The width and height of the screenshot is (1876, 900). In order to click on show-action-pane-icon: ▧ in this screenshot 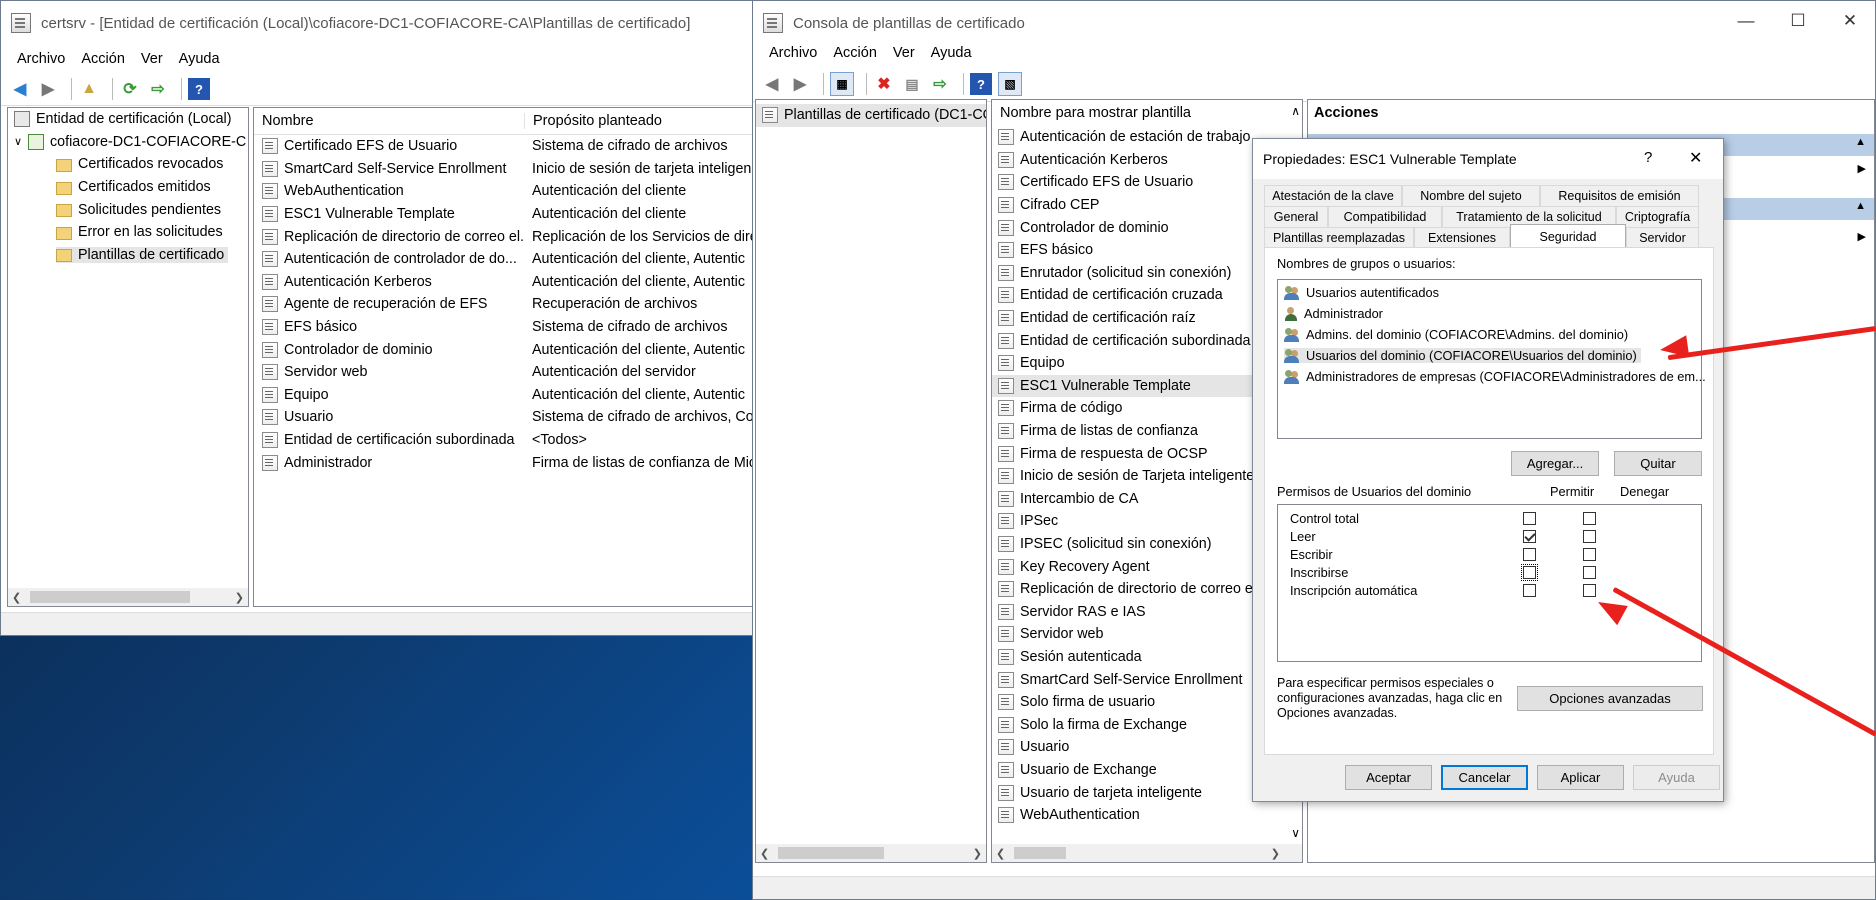, I will do `click(1010, 84)`.